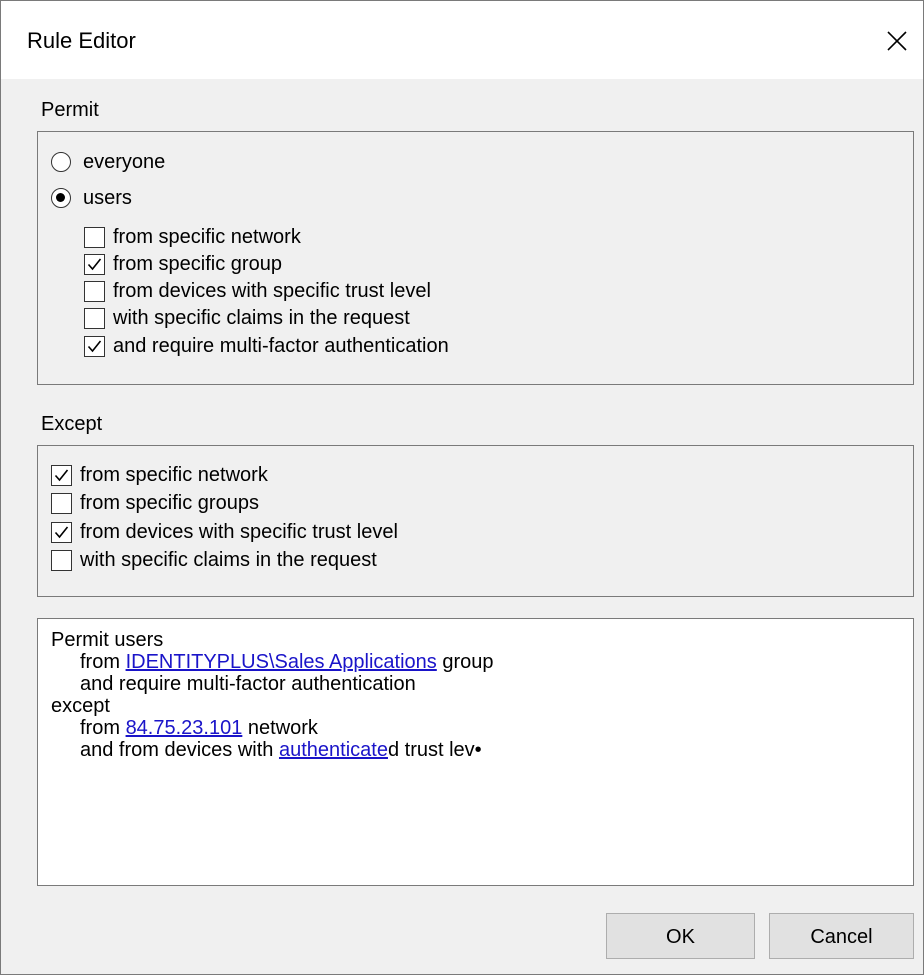  I want to click on radio-button-everyone, so click(61, 162).